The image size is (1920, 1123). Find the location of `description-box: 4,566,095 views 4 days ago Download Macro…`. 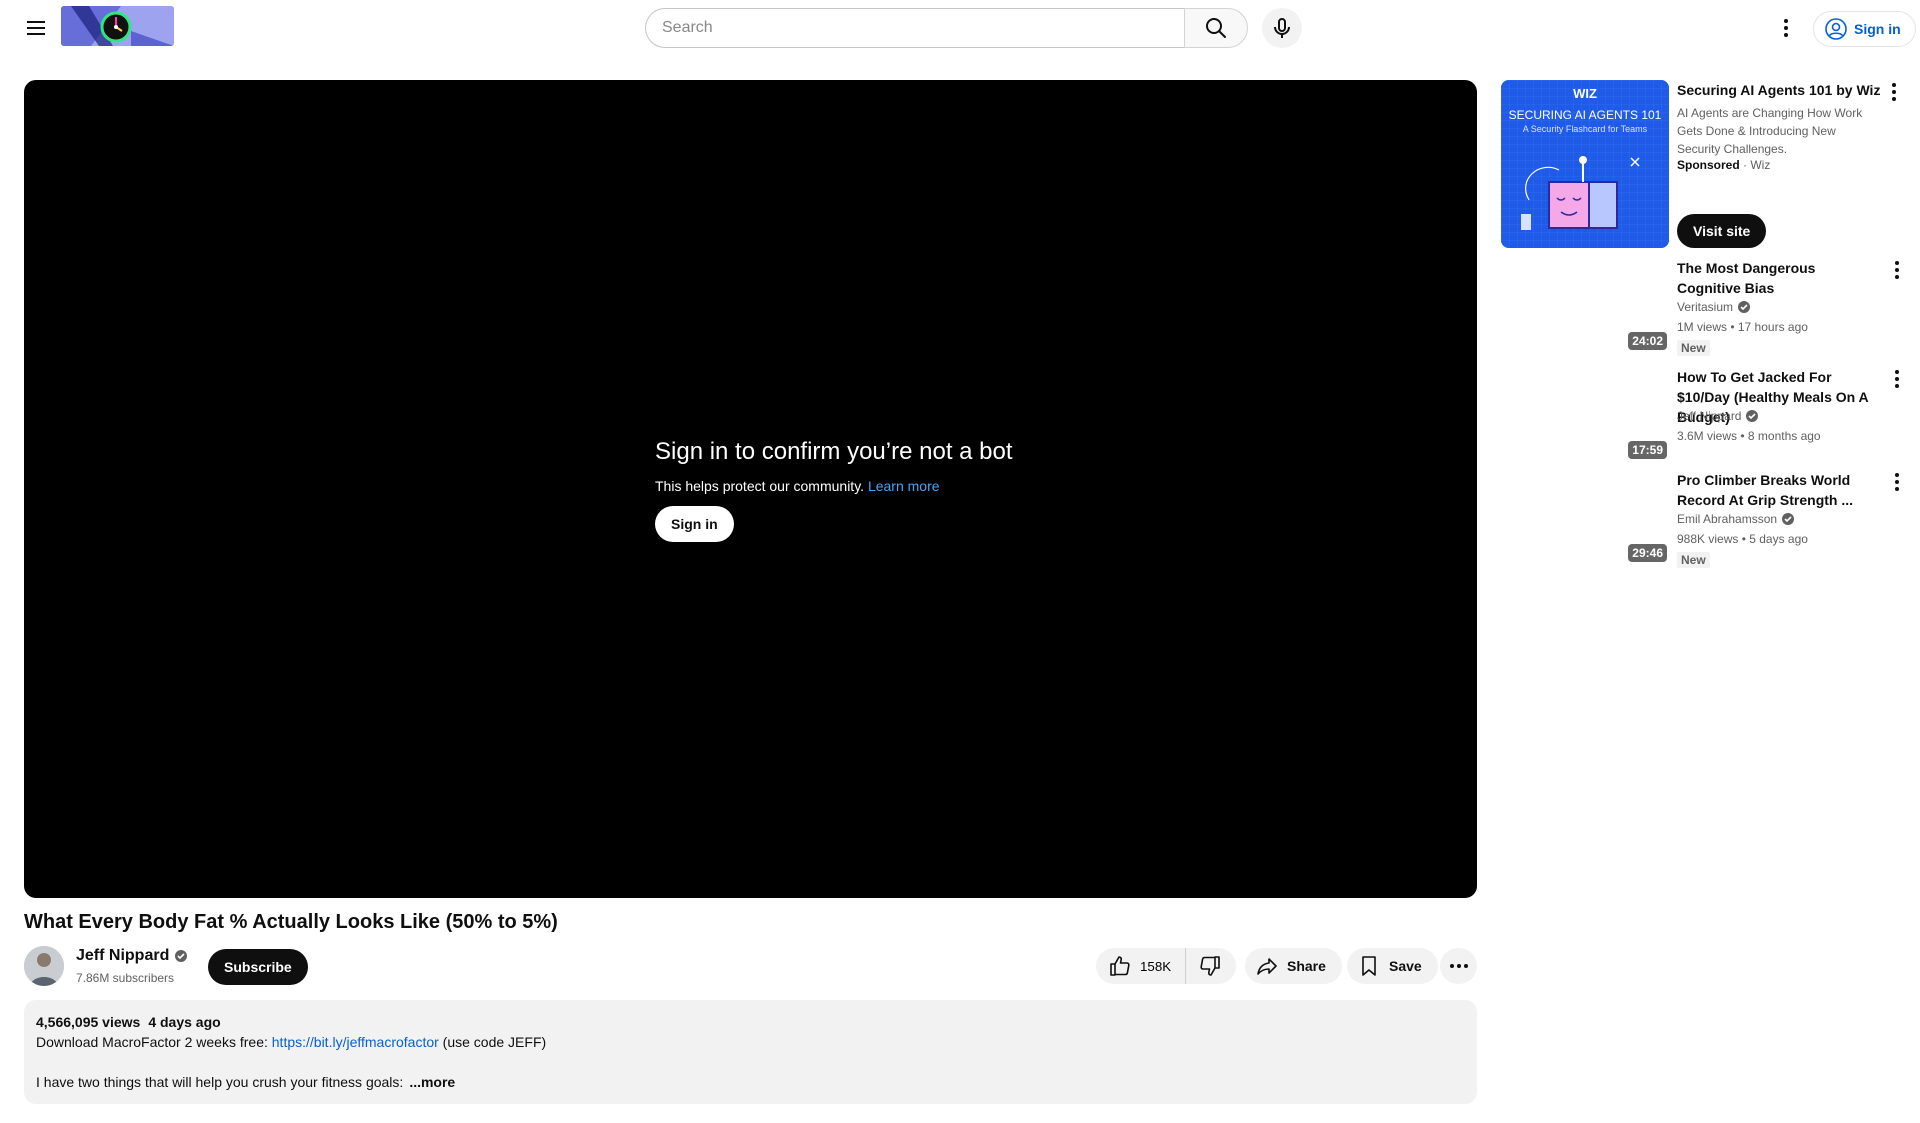

description-box: 4,566,095 views 4 days ago Download Macro… is located at coordinates (750, 1052).